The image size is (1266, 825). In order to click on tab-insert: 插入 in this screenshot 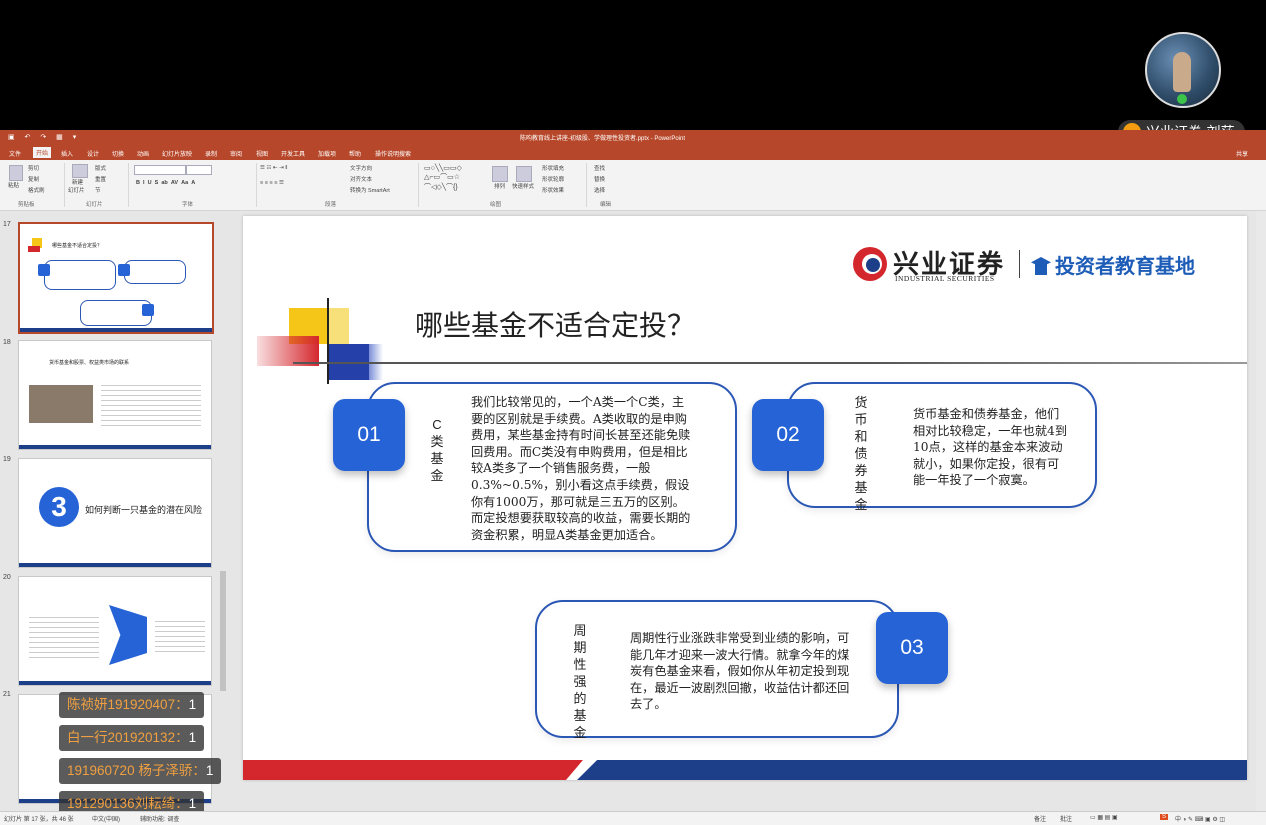, I will do `click(67, 153)`.